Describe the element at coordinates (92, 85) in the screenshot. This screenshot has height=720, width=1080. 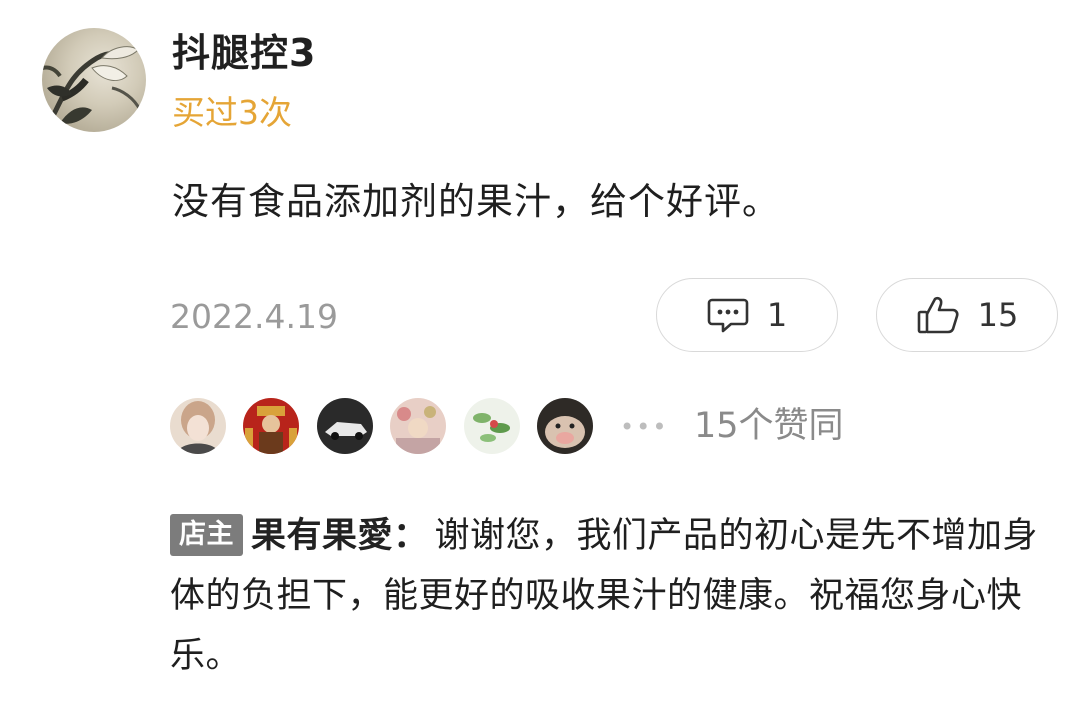
I see `avatar-ink-painting-icon` at that location.